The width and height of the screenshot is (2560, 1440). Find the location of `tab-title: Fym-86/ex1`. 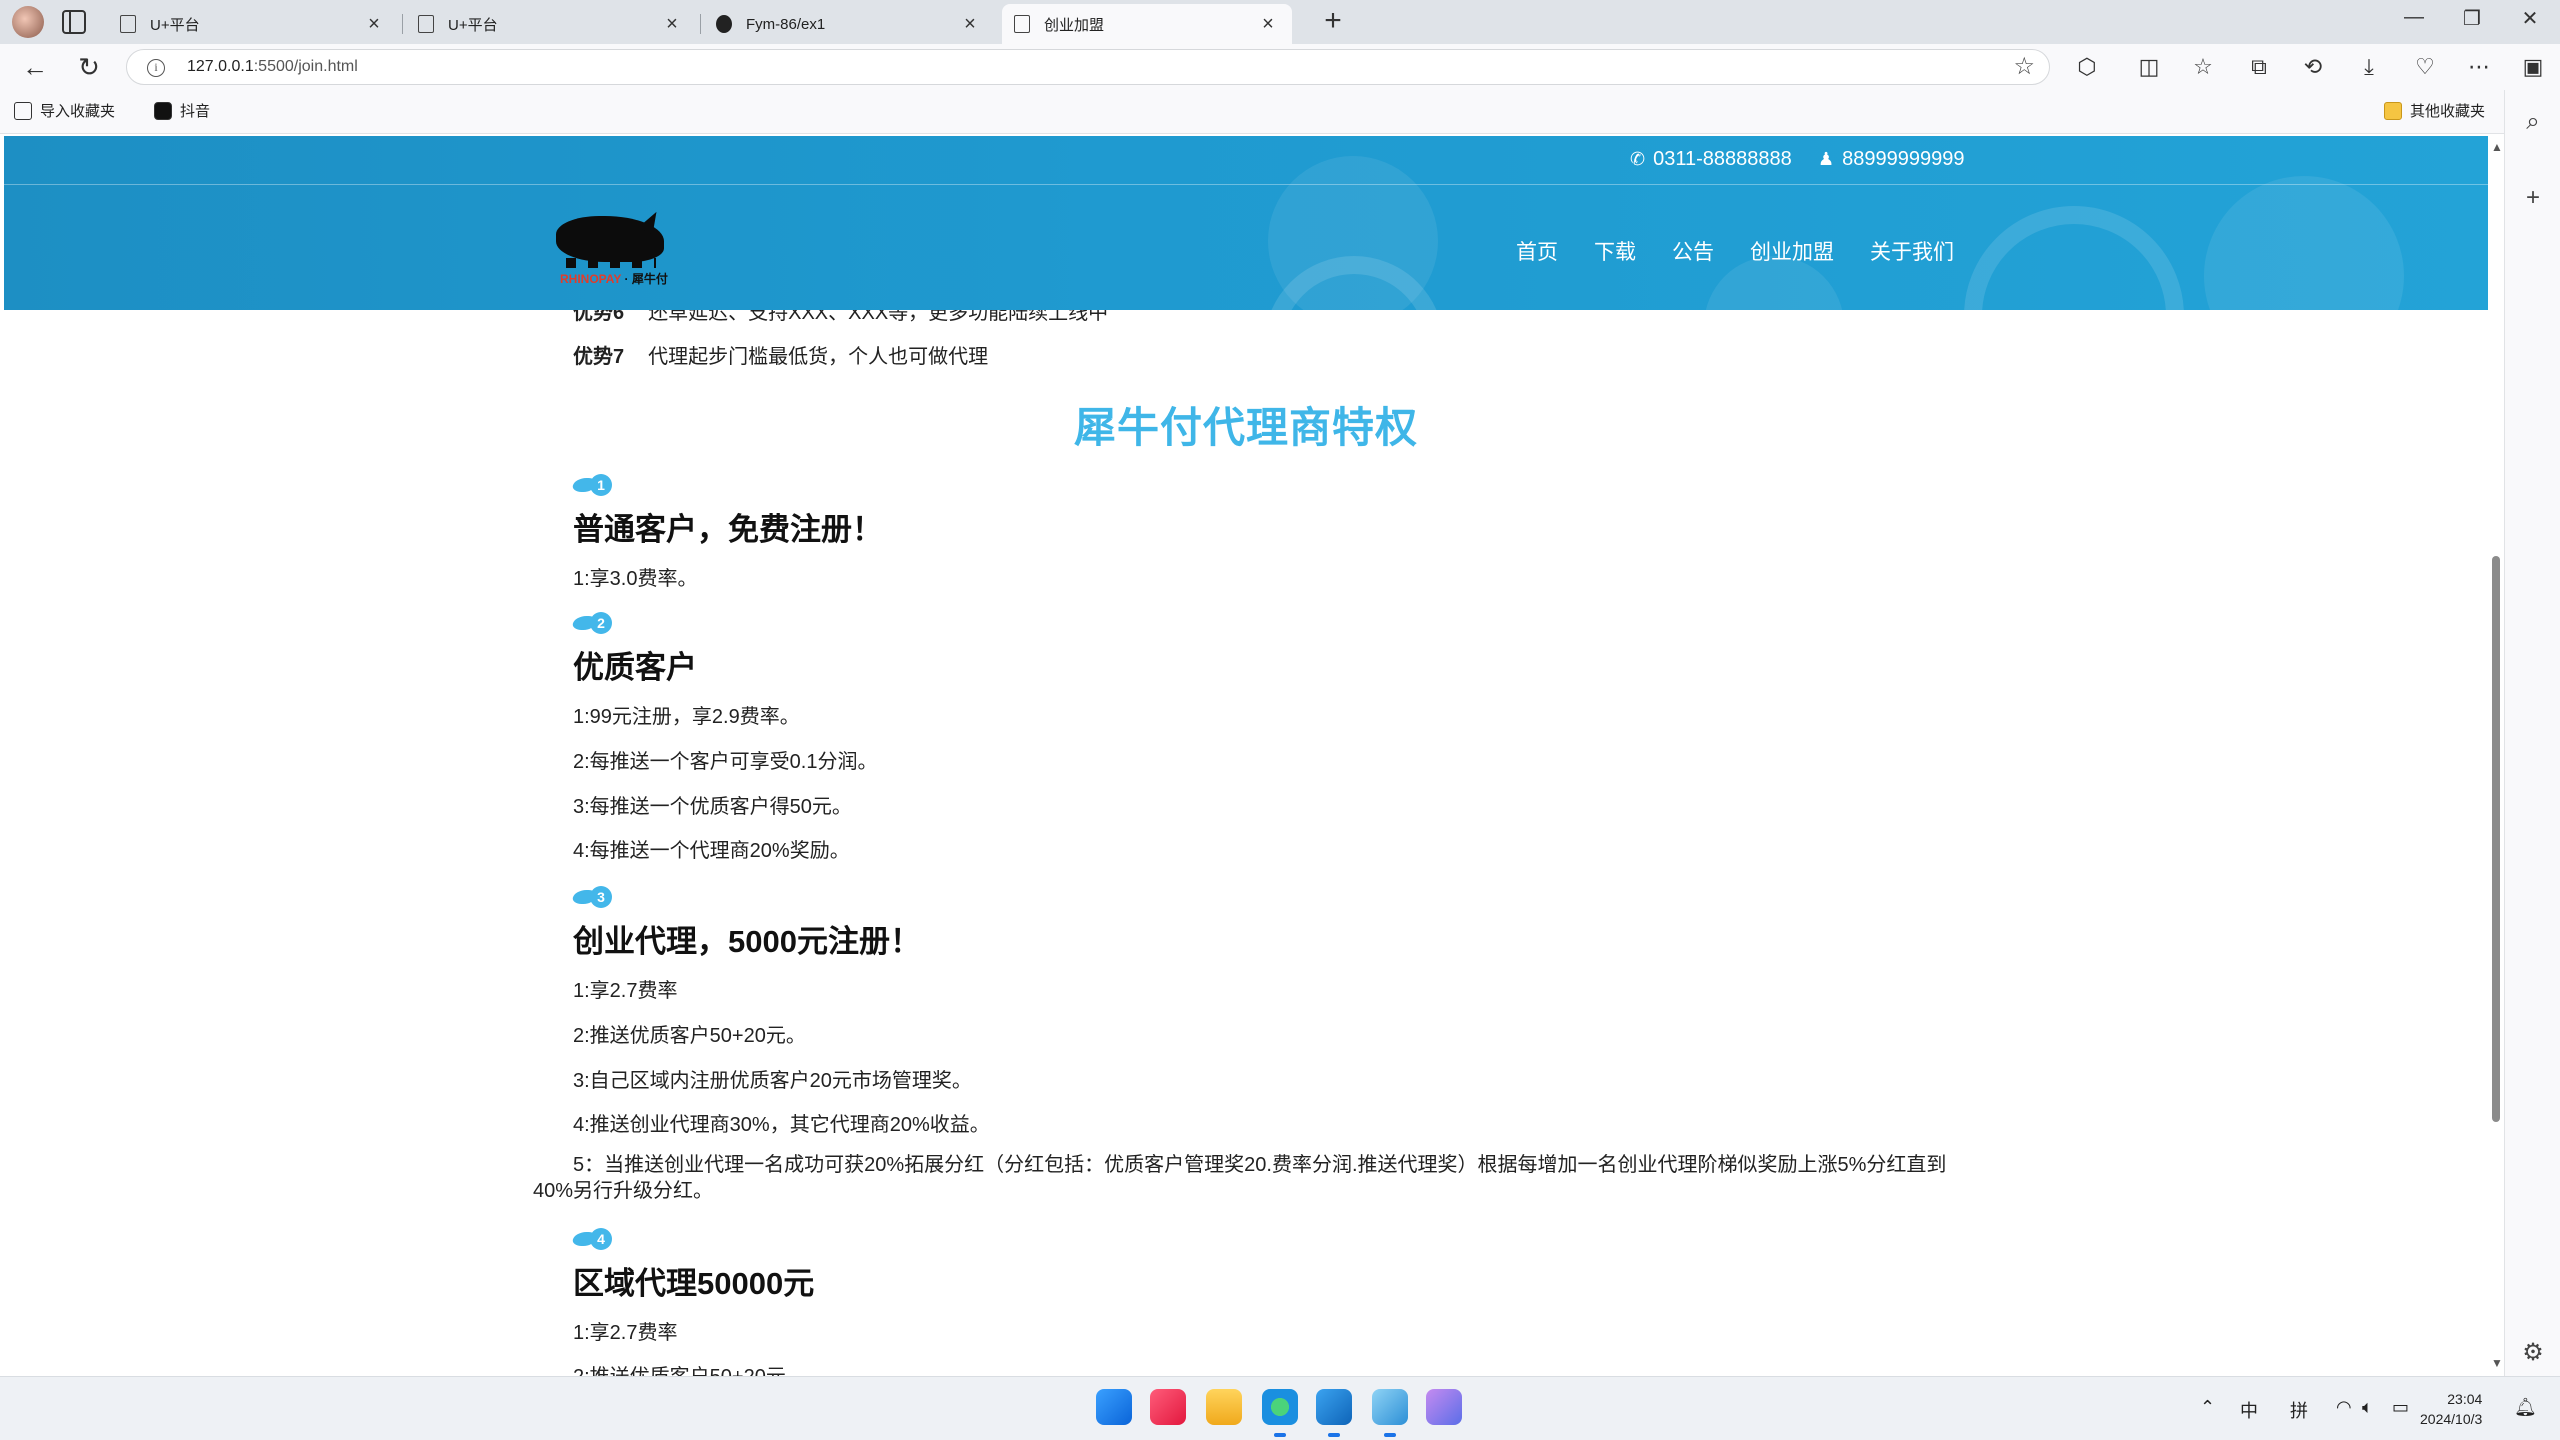

tab-title: Fym-86/ex1 is located at coordinates (786, 24).